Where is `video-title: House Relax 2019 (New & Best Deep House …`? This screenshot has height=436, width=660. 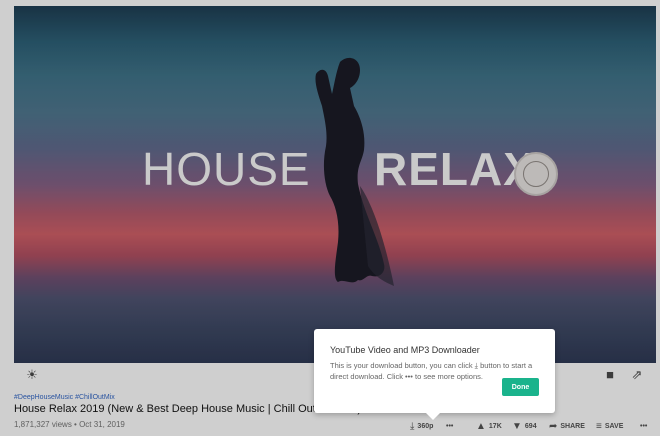
video-title: House Relax 2019 (New & Best Deep House … is located at coordinates (188, 409).